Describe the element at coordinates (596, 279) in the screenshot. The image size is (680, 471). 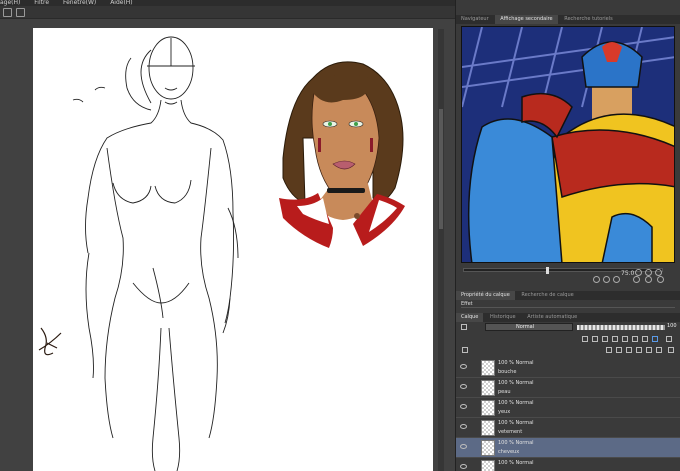
I see `rotate-left-icon` at that location.